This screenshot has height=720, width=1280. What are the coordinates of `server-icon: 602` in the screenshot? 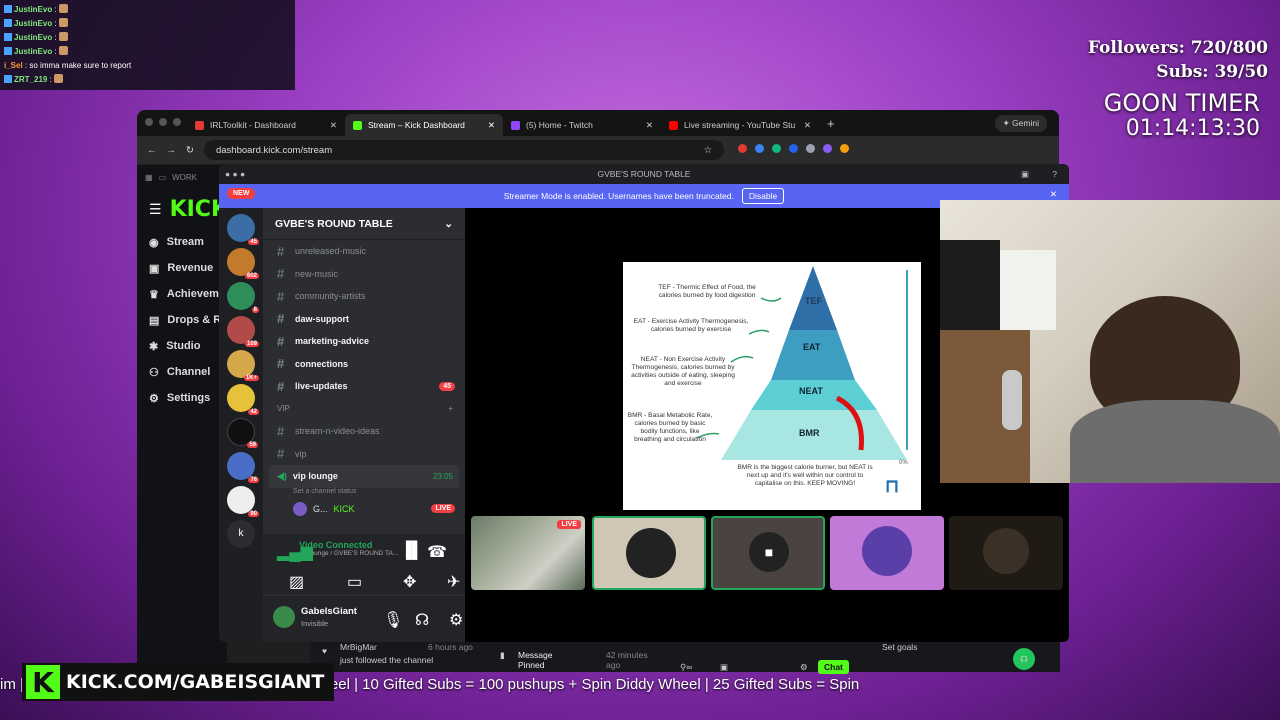 It's located at (243, 263).